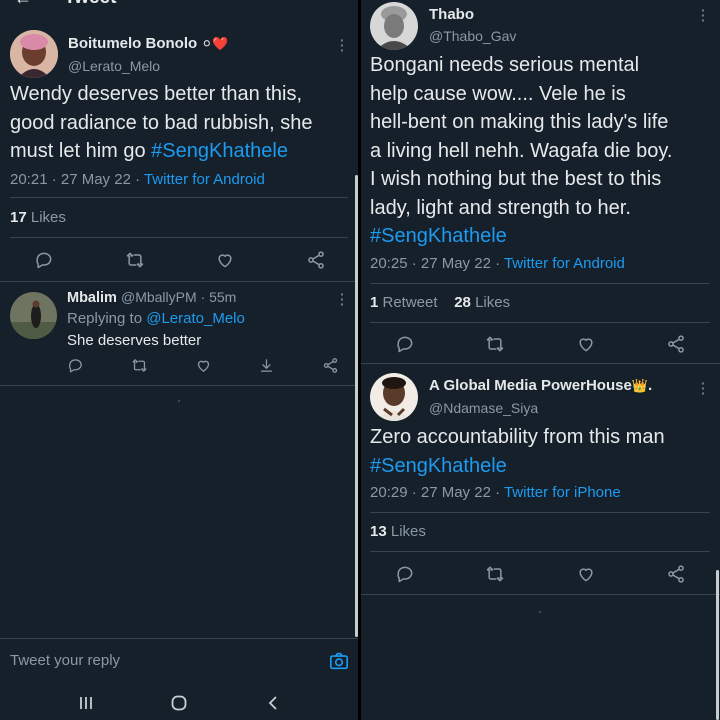 The height and width of the screenshot is (720, 720). Describe the element at coordinates (65, 660) in the screenshot. I see `reply-composer-input: Tweet your reply` at that location.